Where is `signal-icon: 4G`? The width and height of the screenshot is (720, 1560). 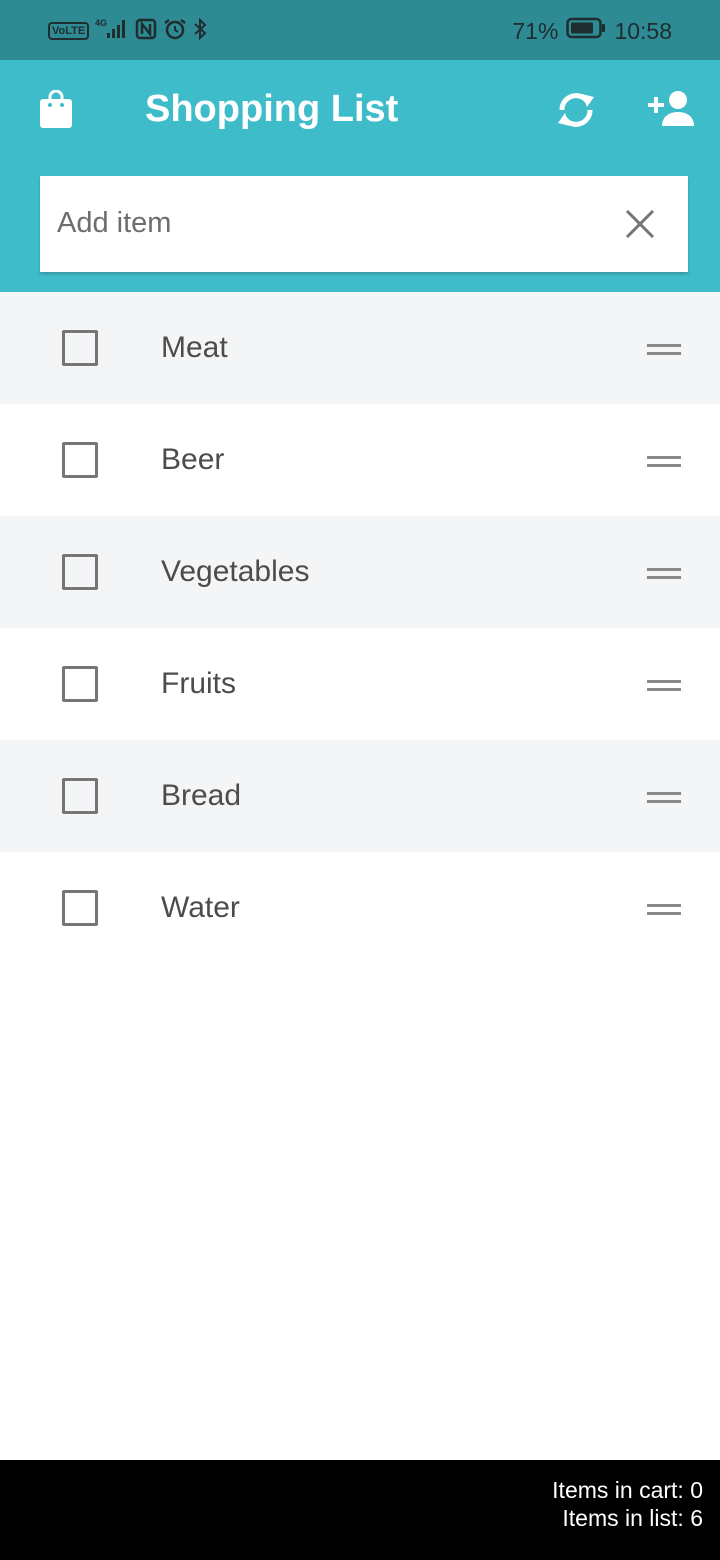 signal-icon: 4G is located at coordinates (112, 31).